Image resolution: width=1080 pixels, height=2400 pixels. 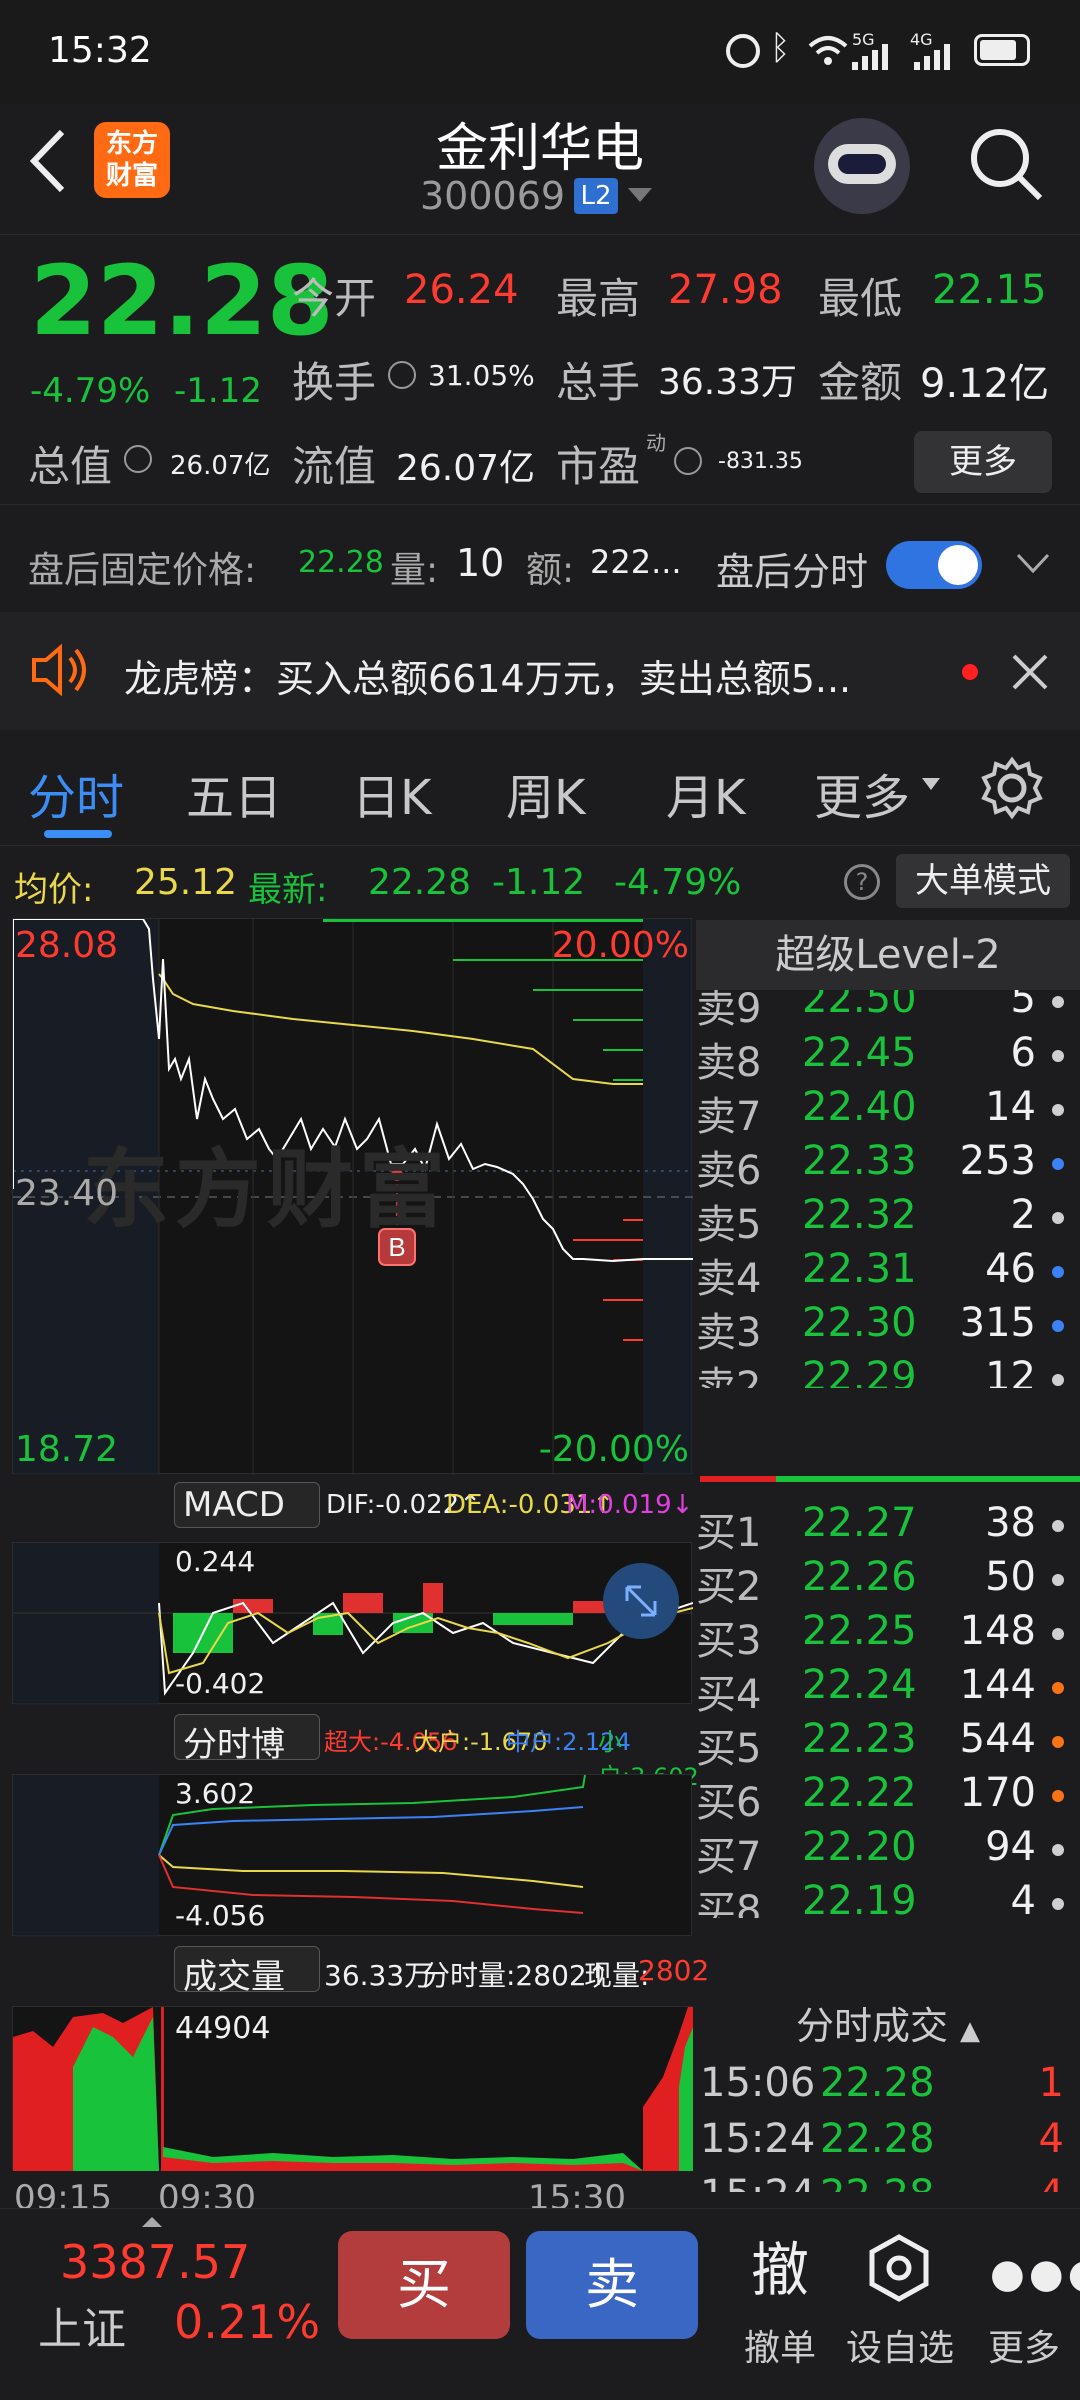 What do you see at coordinates (577, 2193) in the screenshot?
I see `time-axis-close: 15:30` at bounding box center [577, 2193].